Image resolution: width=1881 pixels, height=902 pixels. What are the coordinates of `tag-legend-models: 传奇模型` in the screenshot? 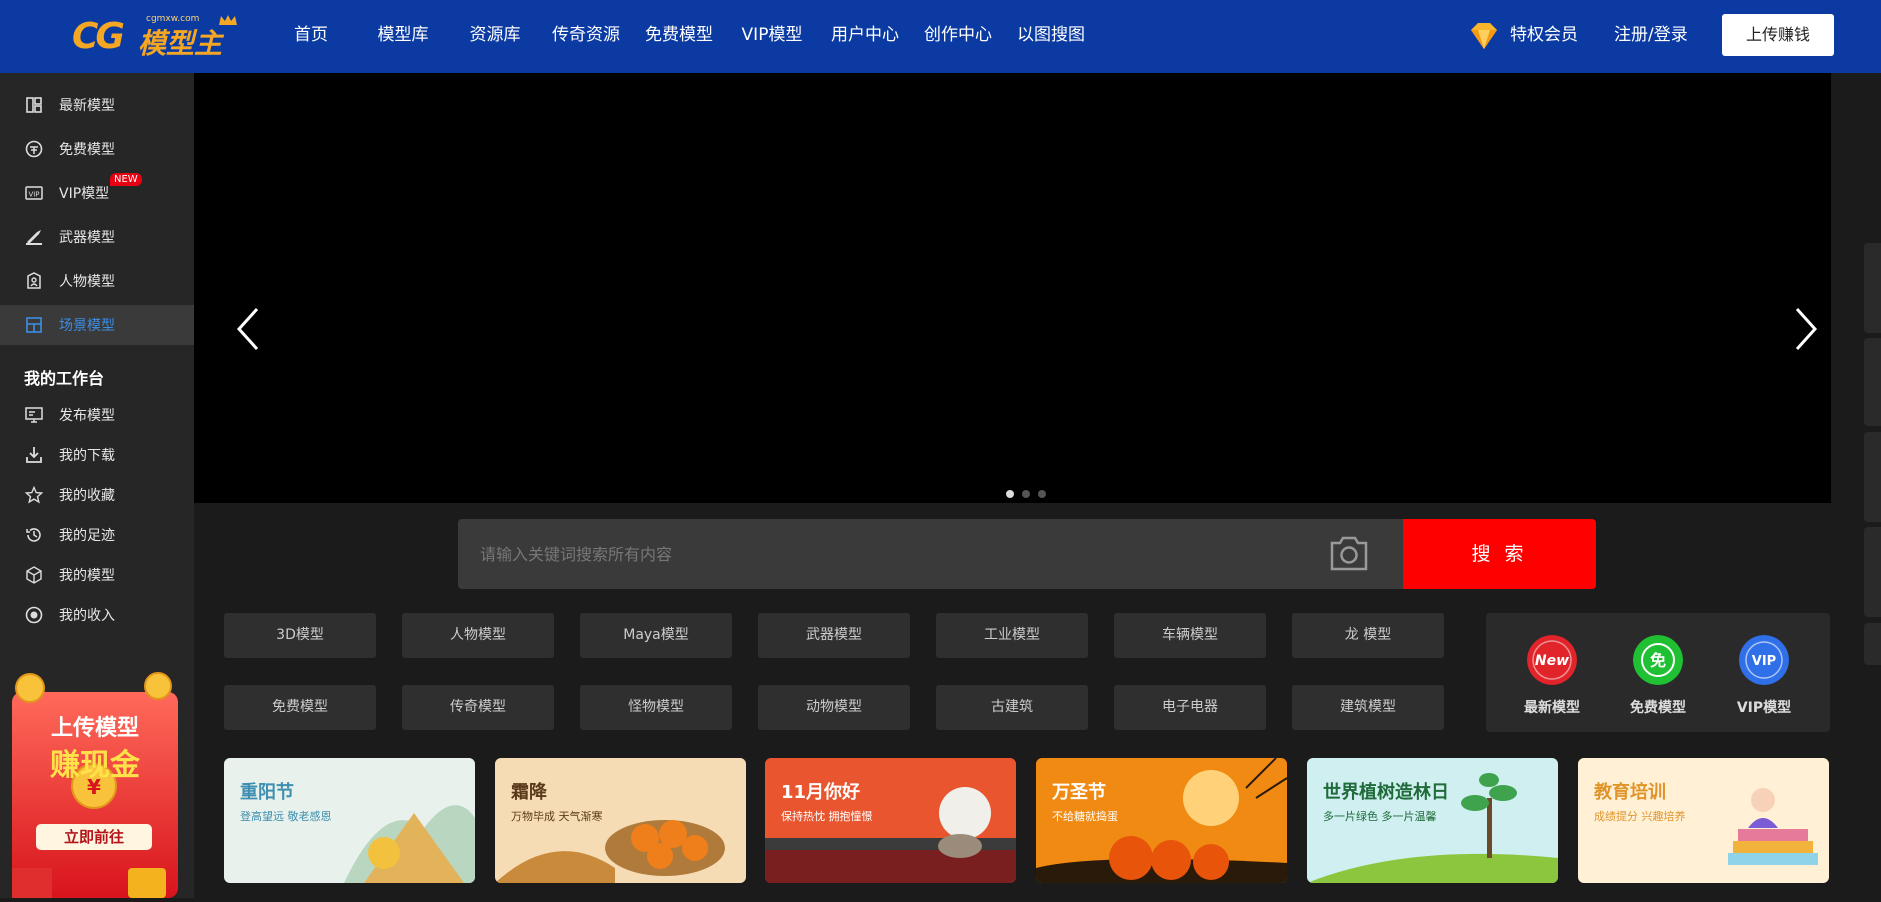 It's located at (478, 707).